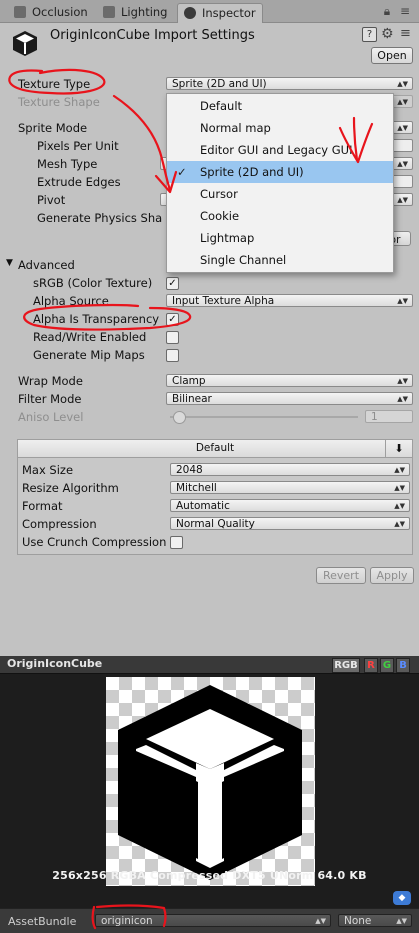 The height and width of the screenshot is (933, 419). What do you see at coordinates (289, 300) in the screenshot?
I see `alpha-source-dropdown: Input Texture Alpha ▲▼` at bounding box center [289, 300].